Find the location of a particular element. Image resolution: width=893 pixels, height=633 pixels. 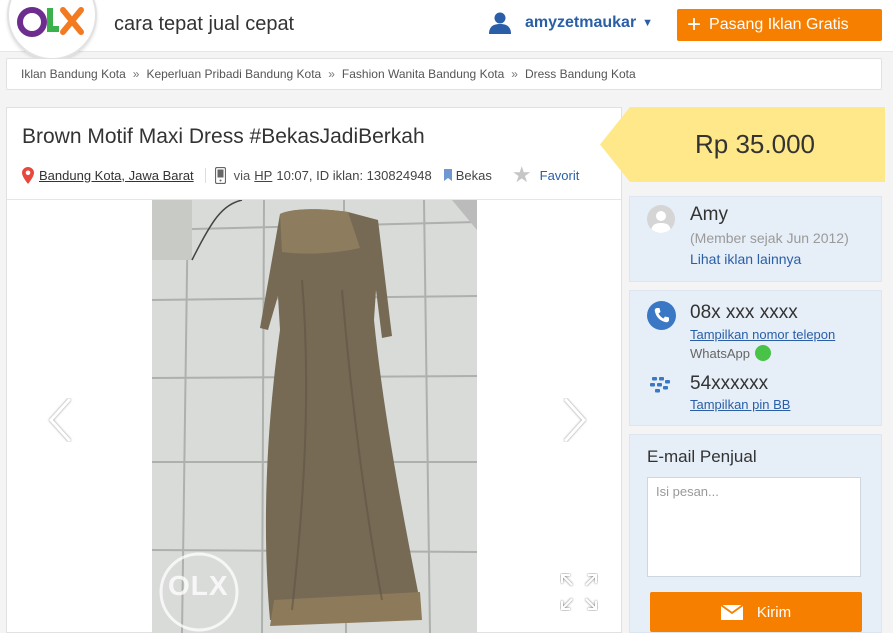

breadcrumb-item: Dress Bandung Kota is located at coordinates (580, 74).